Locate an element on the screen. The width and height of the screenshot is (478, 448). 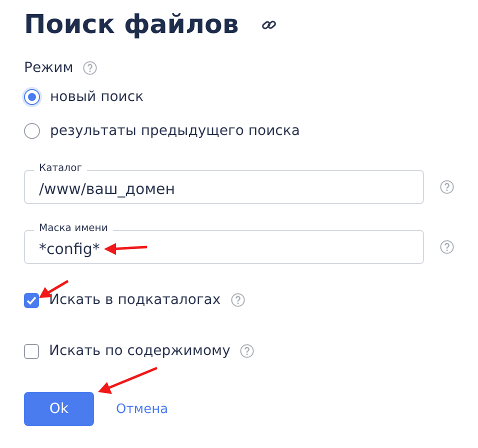
checkbox-label: Искать по содержимому is located at coordinates (139, 351).